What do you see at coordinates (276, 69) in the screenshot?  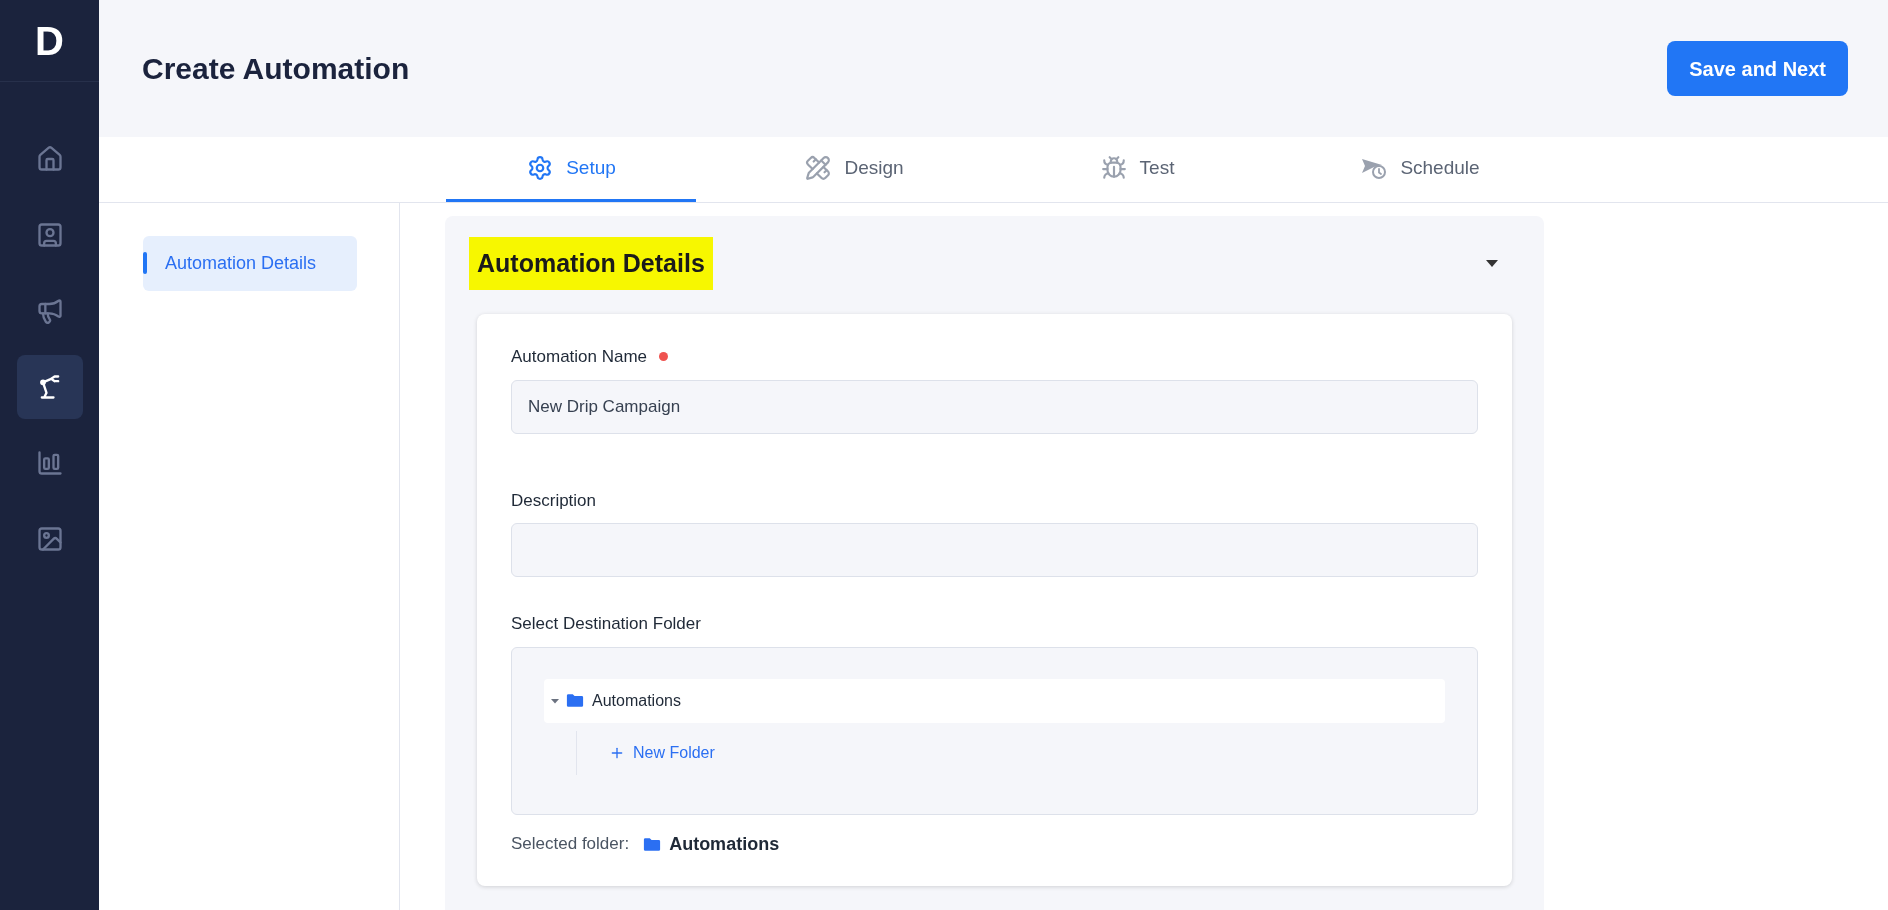 I see `page-title: Create Automation` at bounding box center [276, 69].